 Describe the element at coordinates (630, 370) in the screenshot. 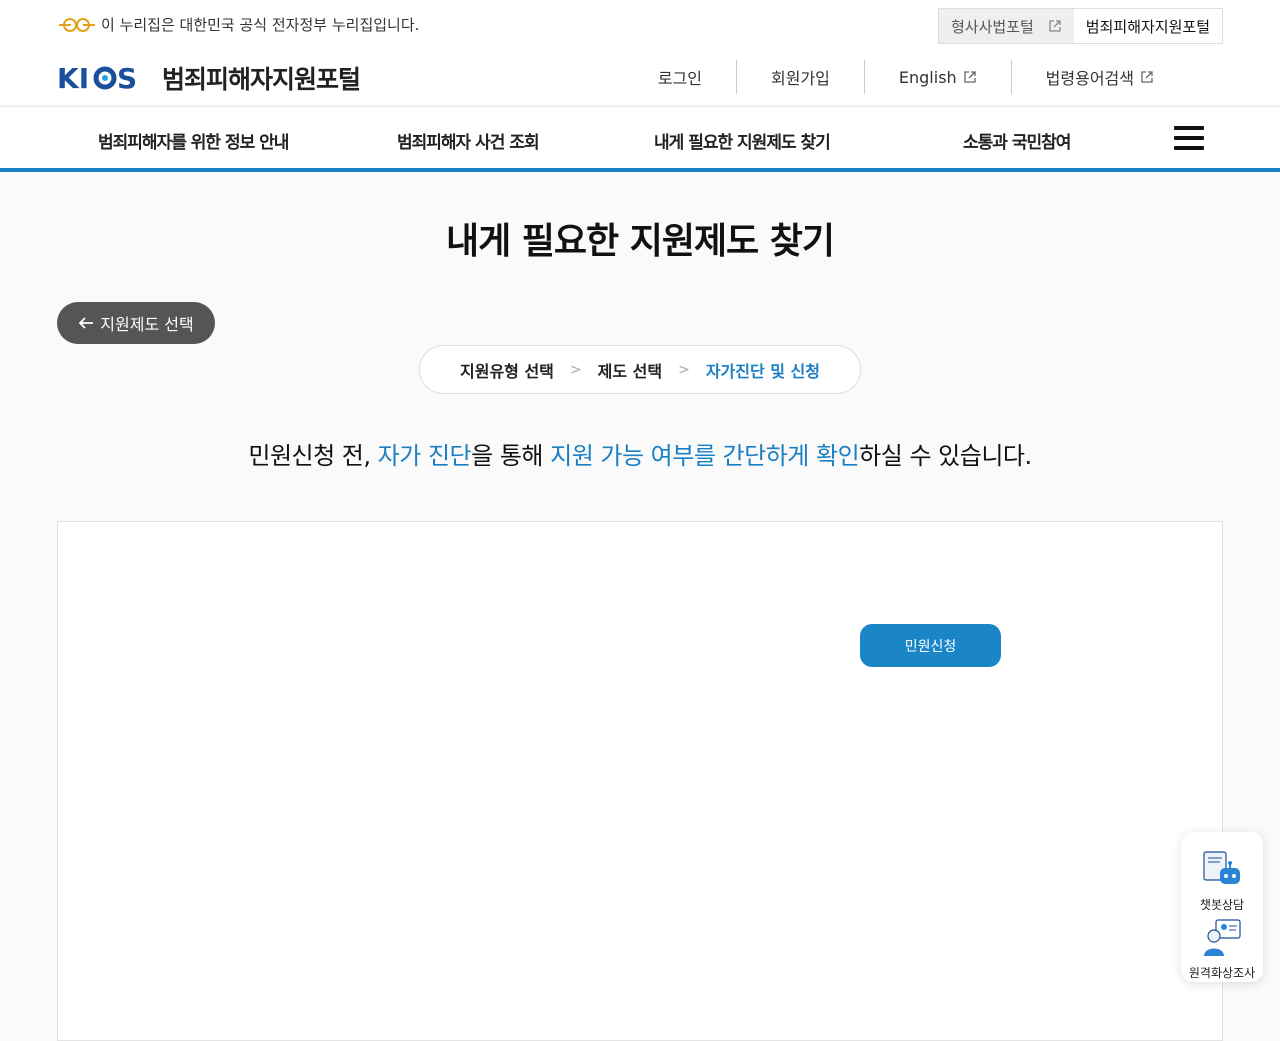

I see `step-program-select: 제도 선택` at that location.